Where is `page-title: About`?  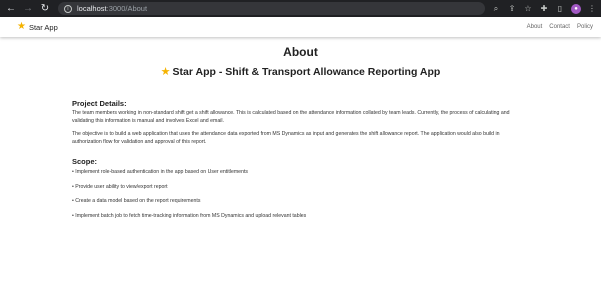 page-title: About is located at coordinates (300, 52).